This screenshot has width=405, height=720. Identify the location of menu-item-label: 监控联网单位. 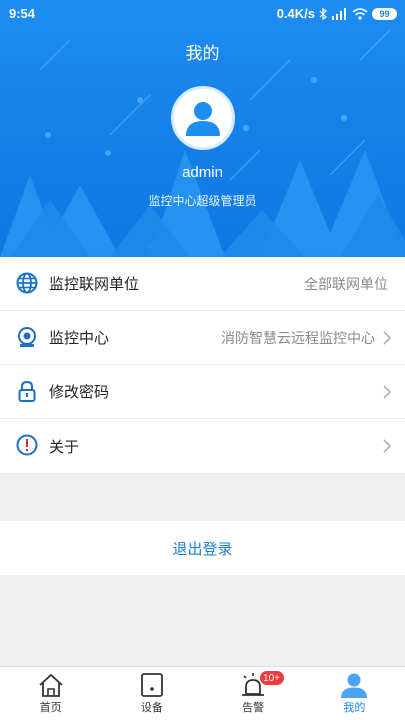
(94, 284).